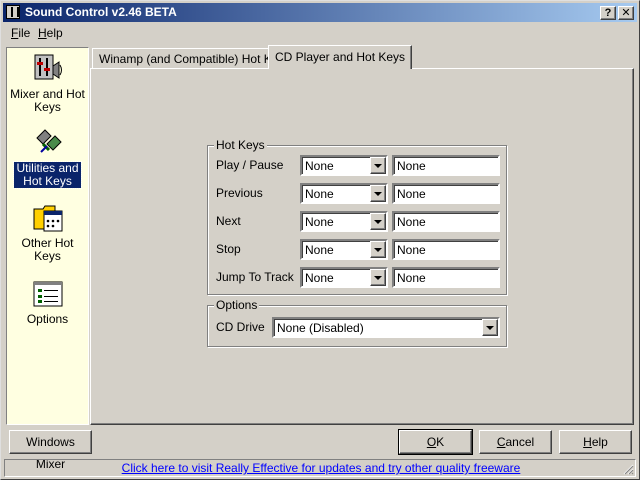  Describe the element at coordinates (435, 442) in the screenshot. I see `ok-button: OK` at that location.